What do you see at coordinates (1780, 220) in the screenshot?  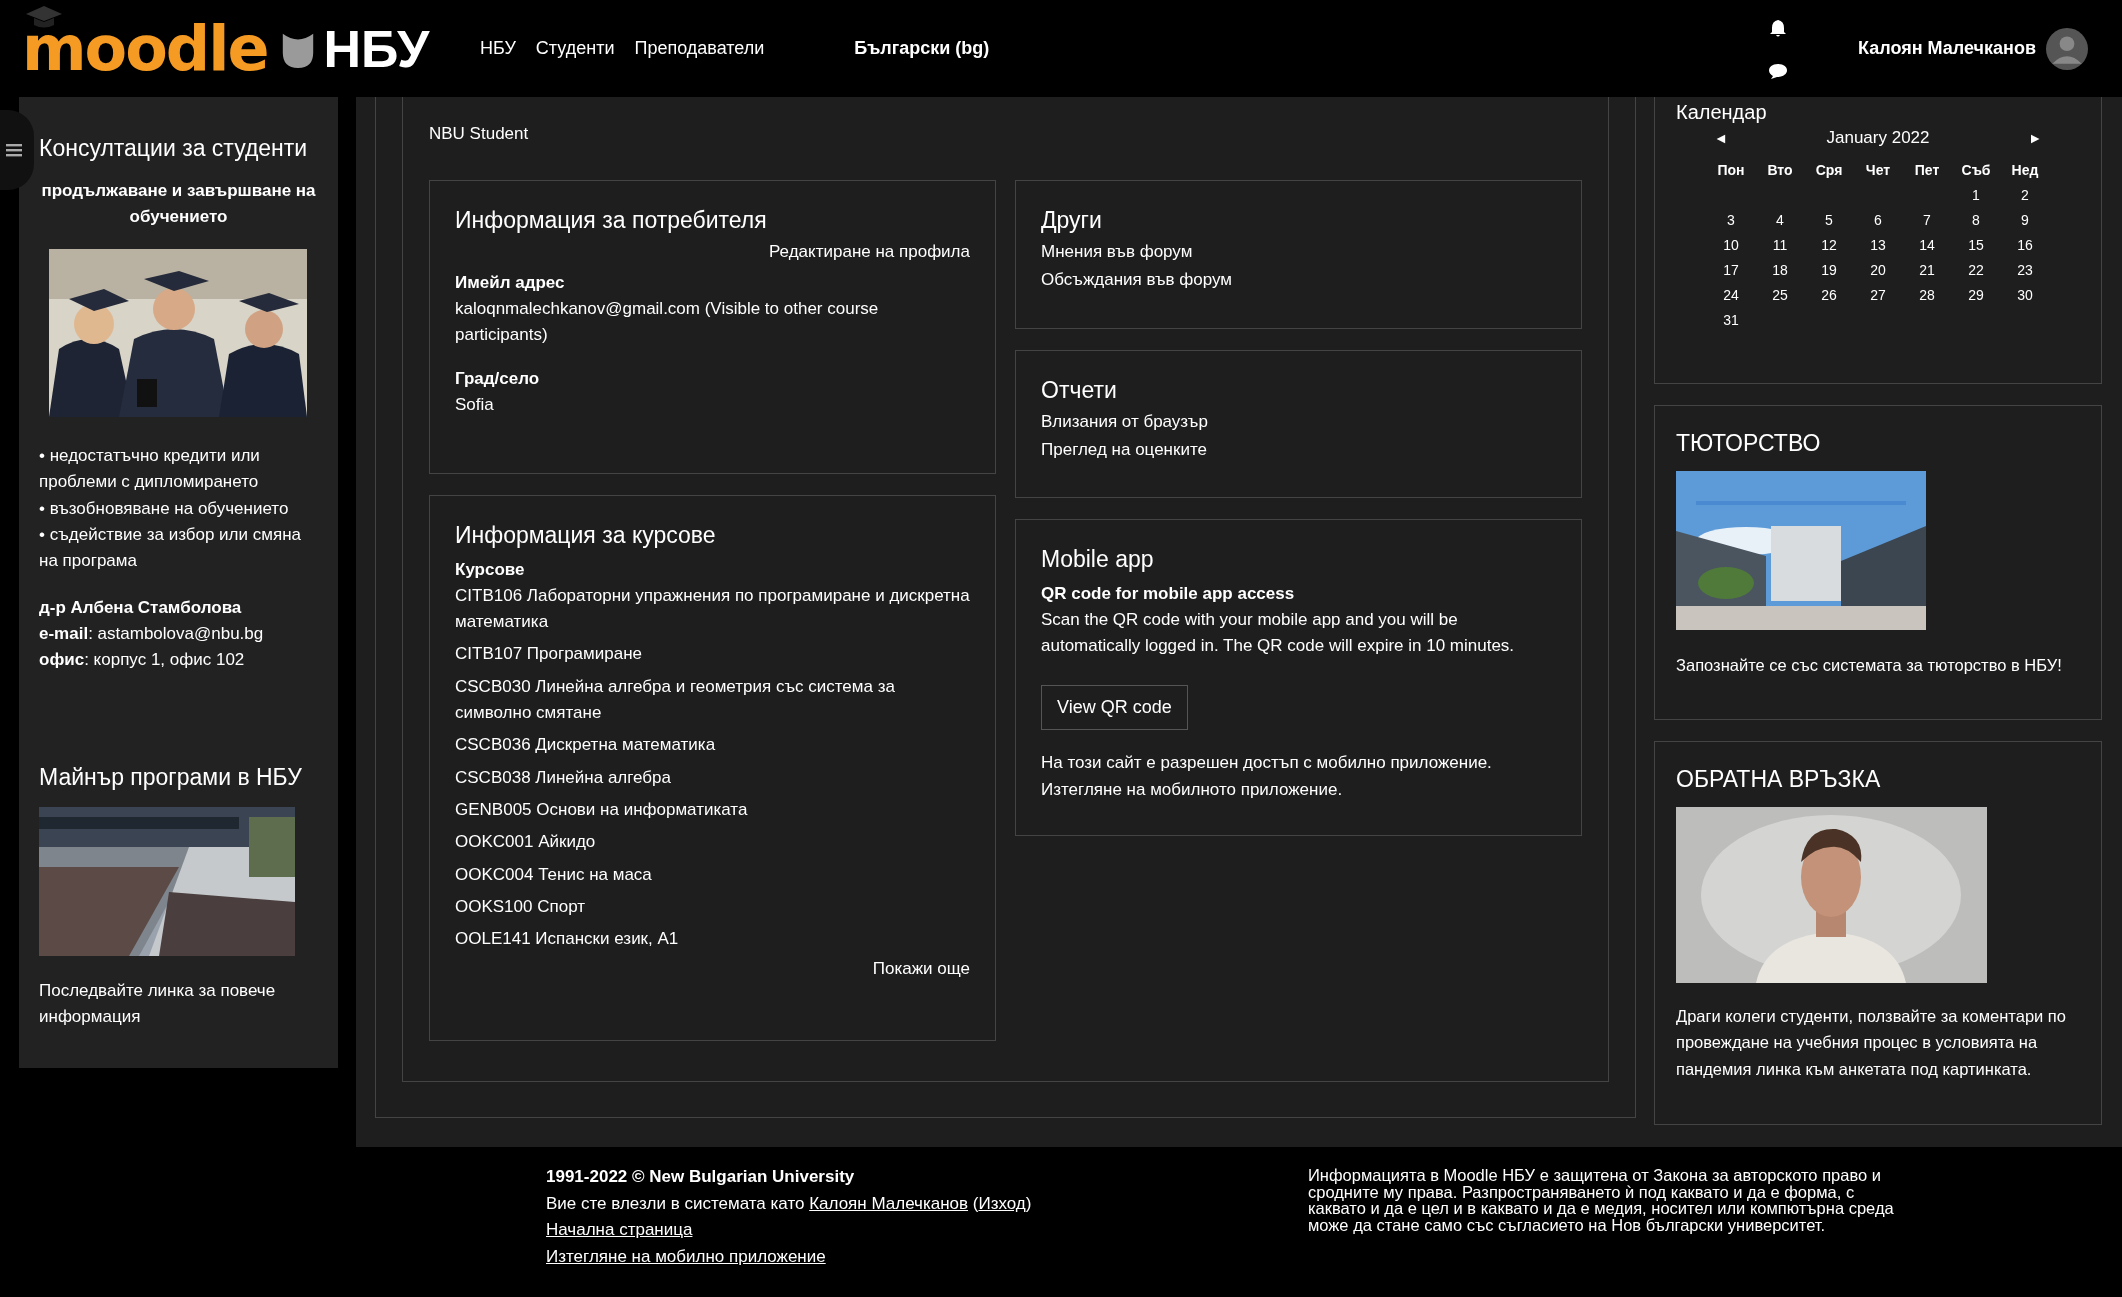 I see `calendar-day: 4` at bounding box center [1780, 220].